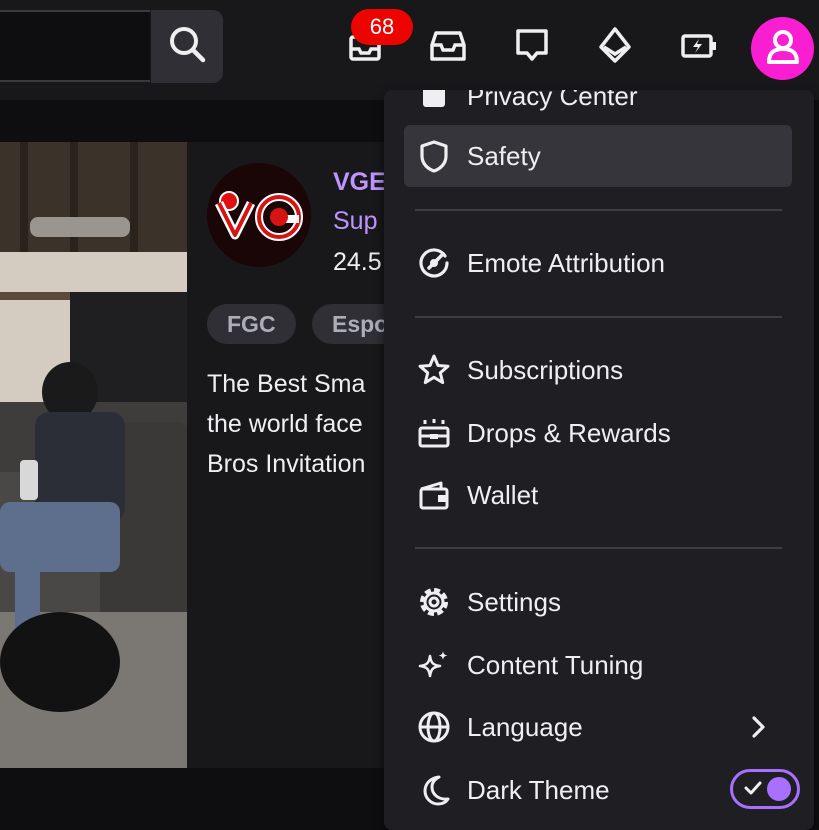  I want to click on menu-item-content-tuning: Content Tuning, so click(598, 665).